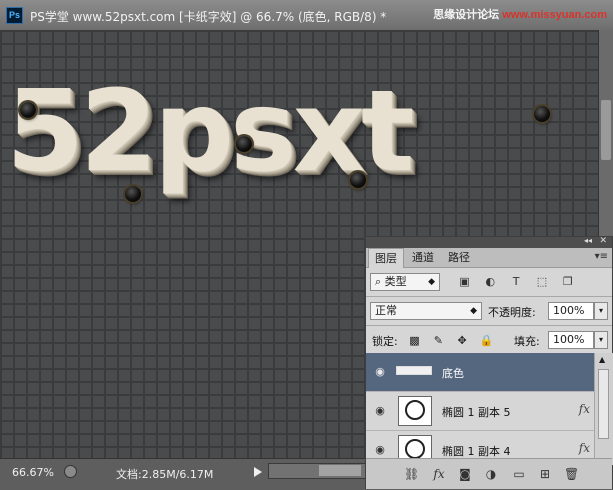 The image size is (613, 490). Describe the element at coordinates (165, 474) in the screenshot. I see `document-size: 文档:2.85M/6.17M` at that location.